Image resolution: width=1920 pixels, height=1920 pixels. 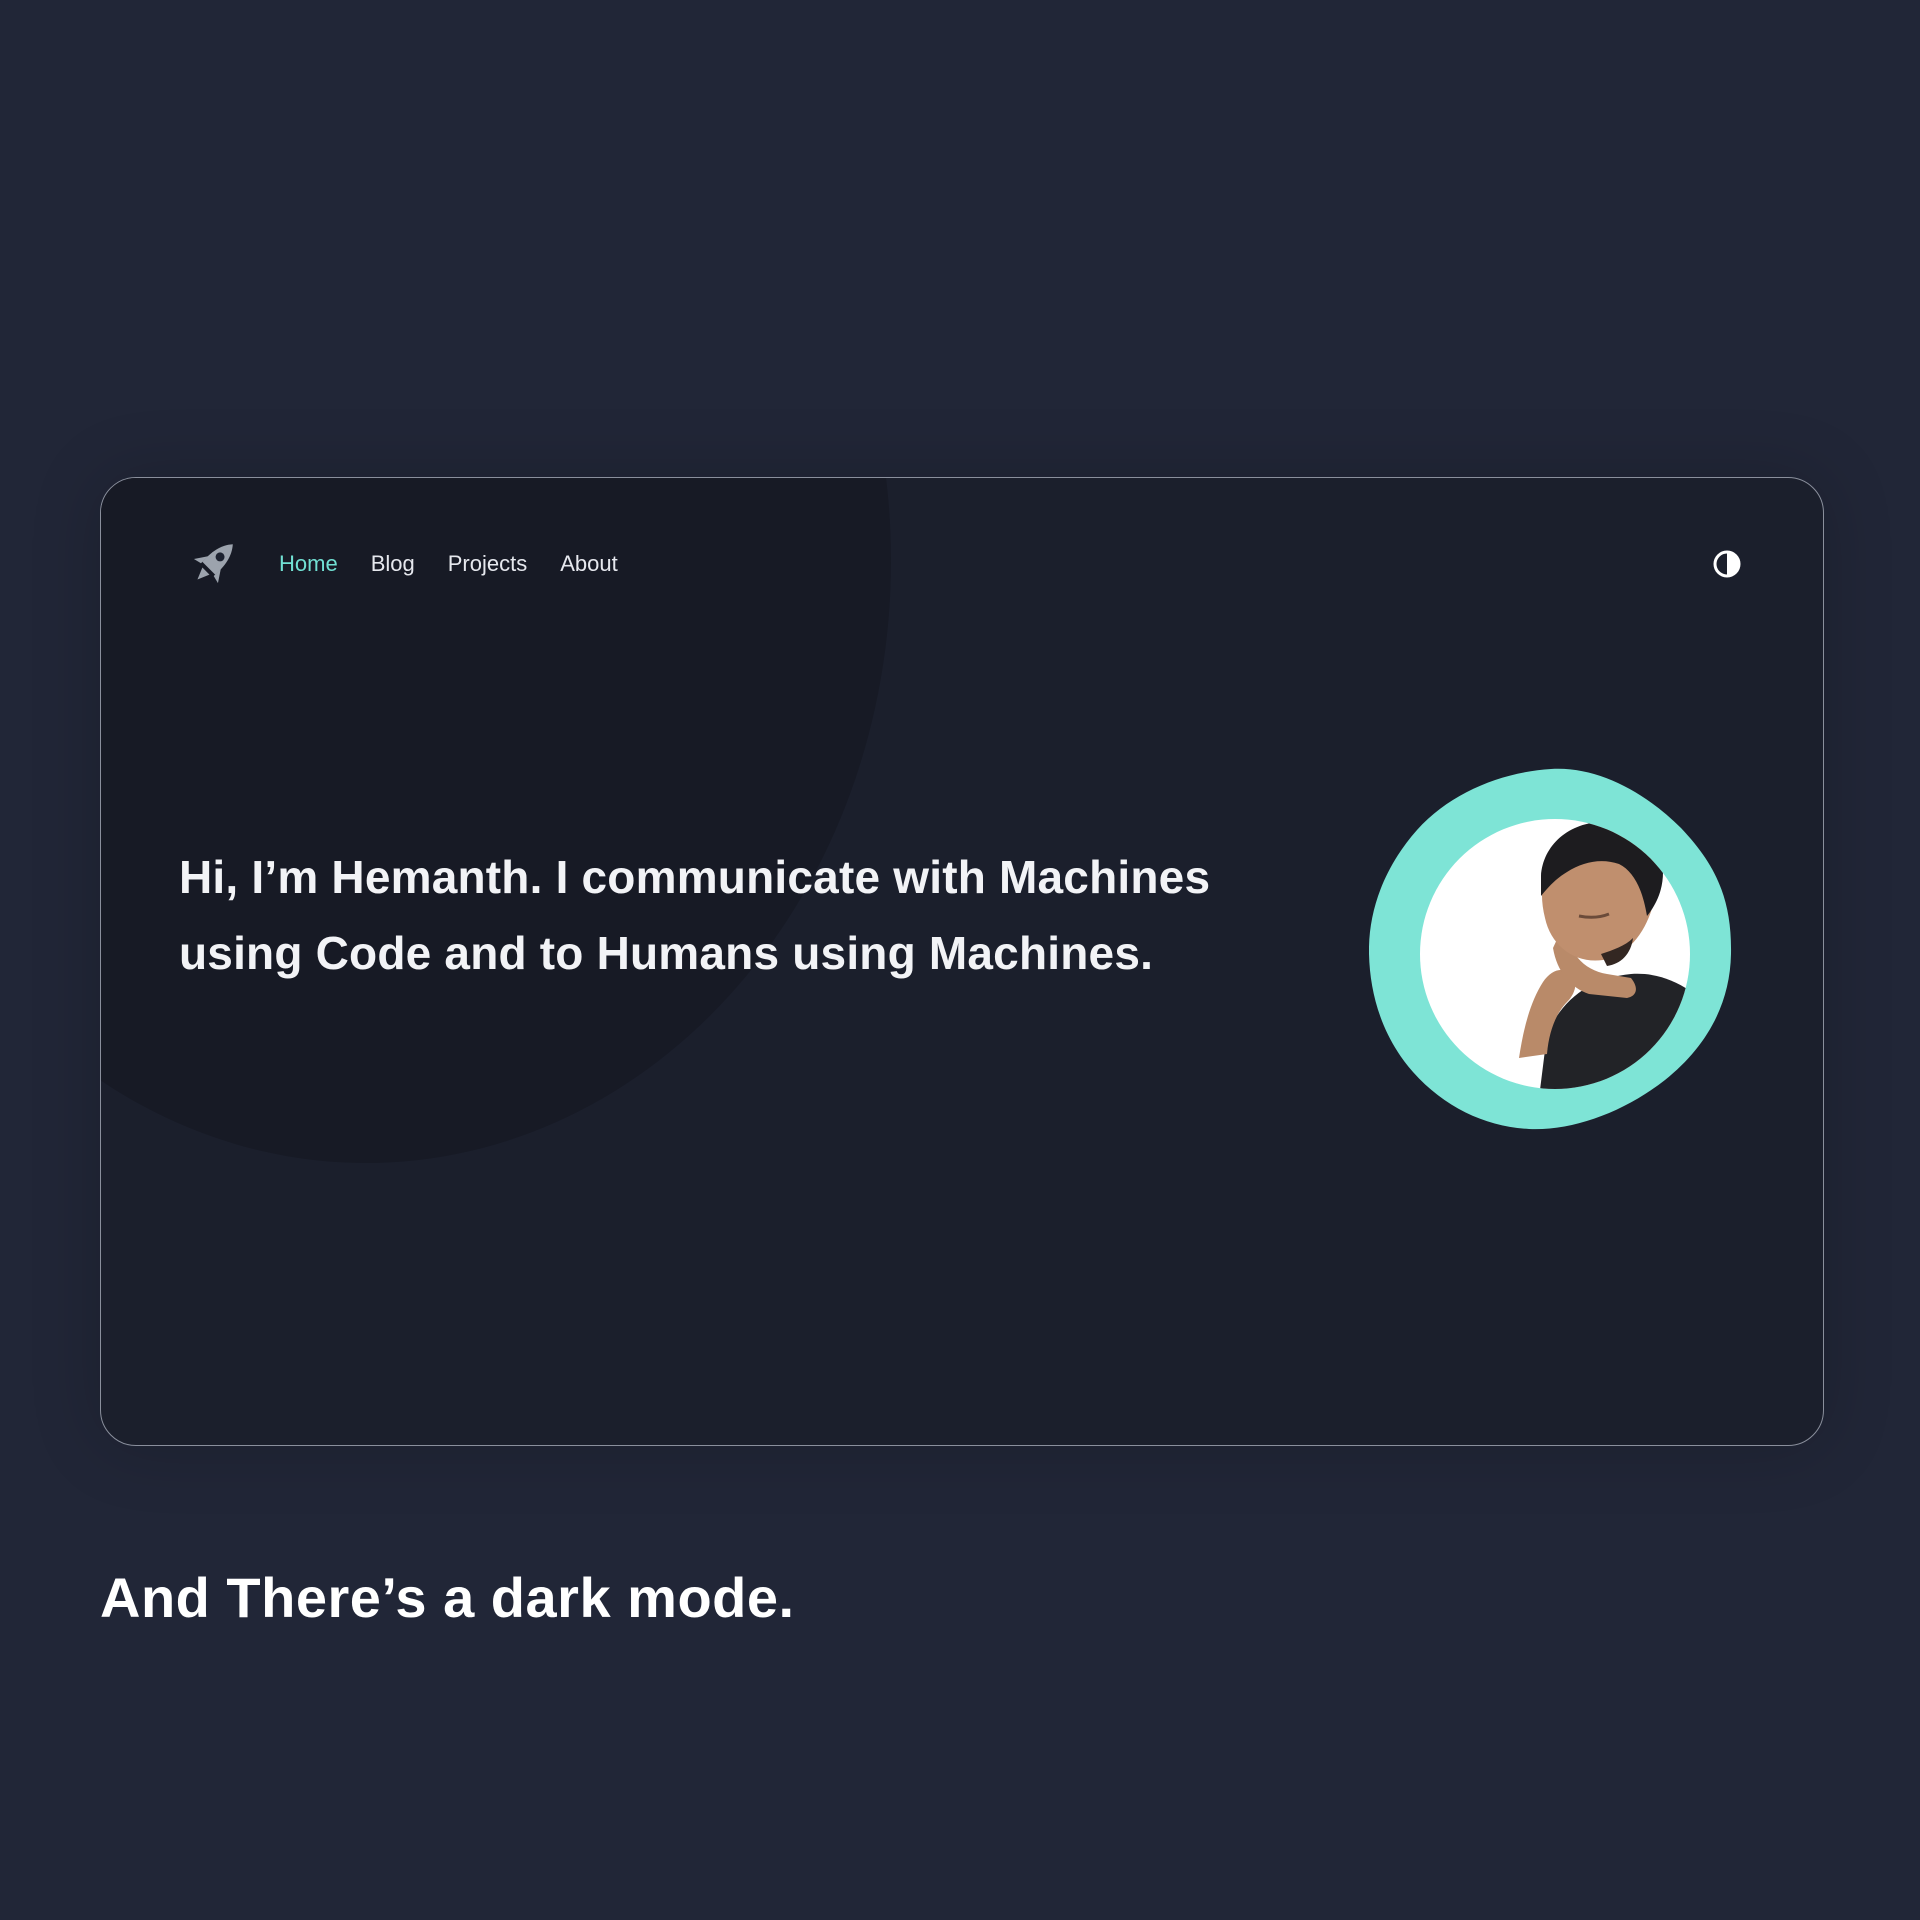 I want to click on top-navigation: Home Blog Projects About, so click(x=962, y=564).